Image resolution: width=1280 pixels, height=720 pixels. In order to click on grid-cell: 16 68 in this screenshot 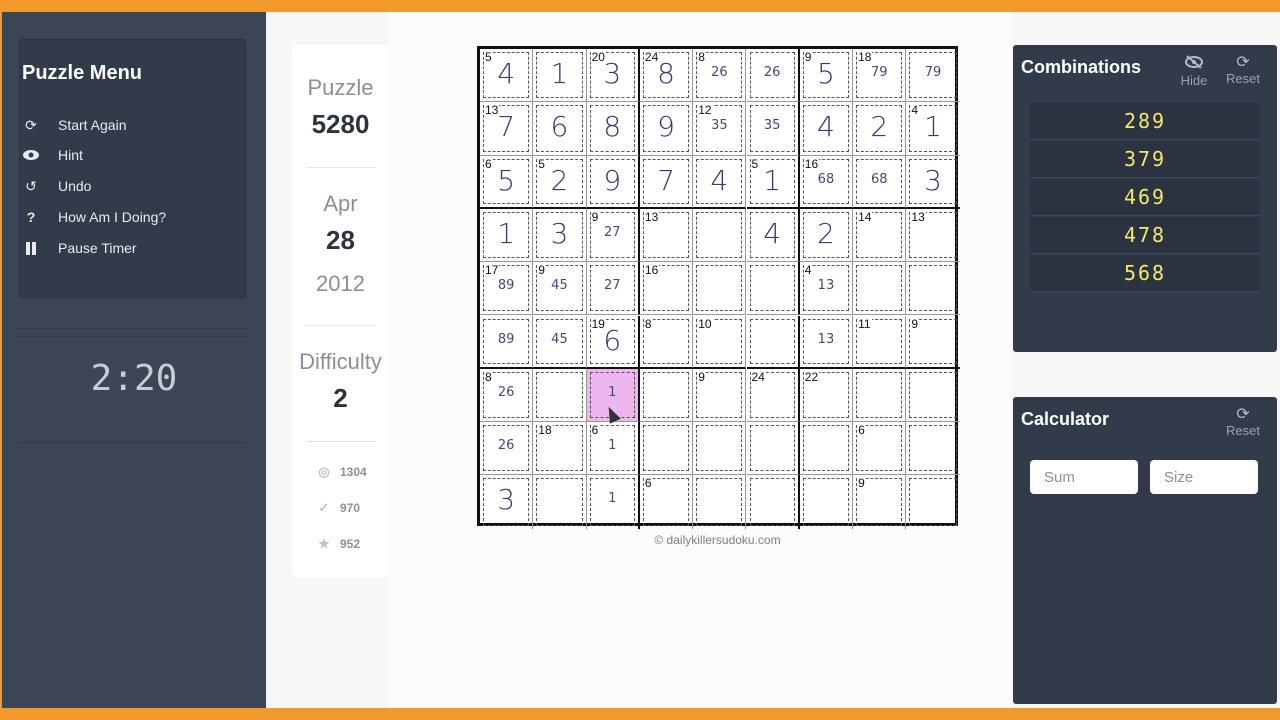, I will do `click(826, 182)`.